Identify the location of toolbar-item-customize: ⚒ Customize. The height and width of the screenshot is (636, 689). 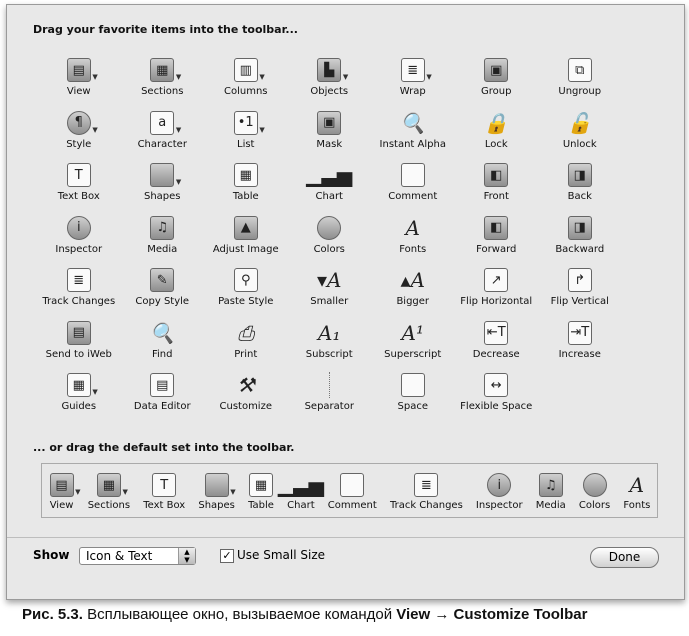
(246, 398).